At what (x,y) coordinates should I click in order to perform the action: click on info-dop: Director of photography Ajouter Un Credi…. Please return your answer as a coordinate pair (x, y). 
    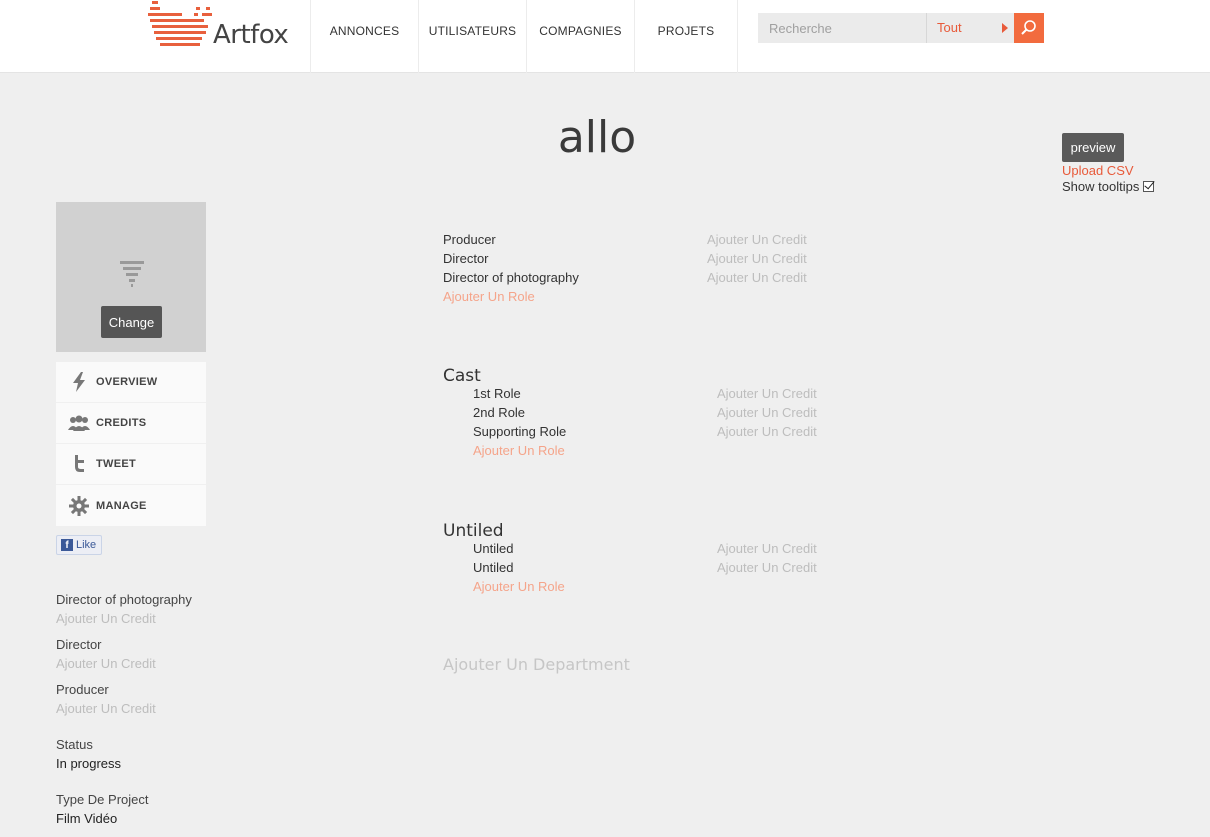
    Looking at the image, I should click on (124, 609).